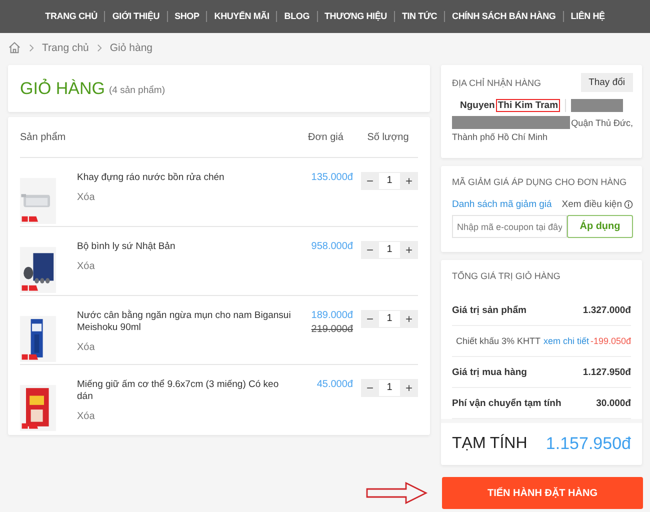  I want to click on product-price: 958.000đ, so click(332, 246).